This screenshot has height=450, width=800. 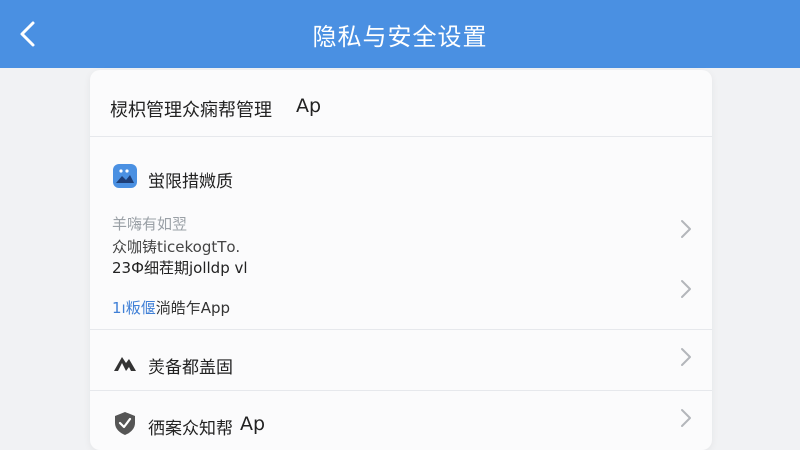 What do you see at coordinates (125, 362) in the screenshot?
I see `mountain-icon` at bounding box center [125, 362].